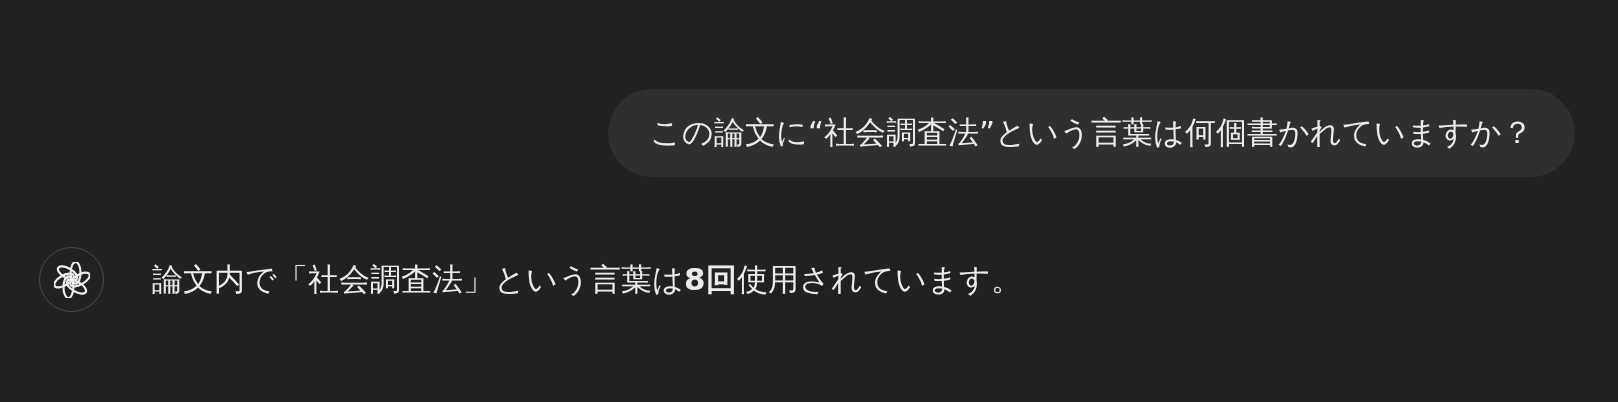  What do you see at coordinates (71, 279) in the screenshot?
I see `knot-icon` at bounding box center [71, 279].